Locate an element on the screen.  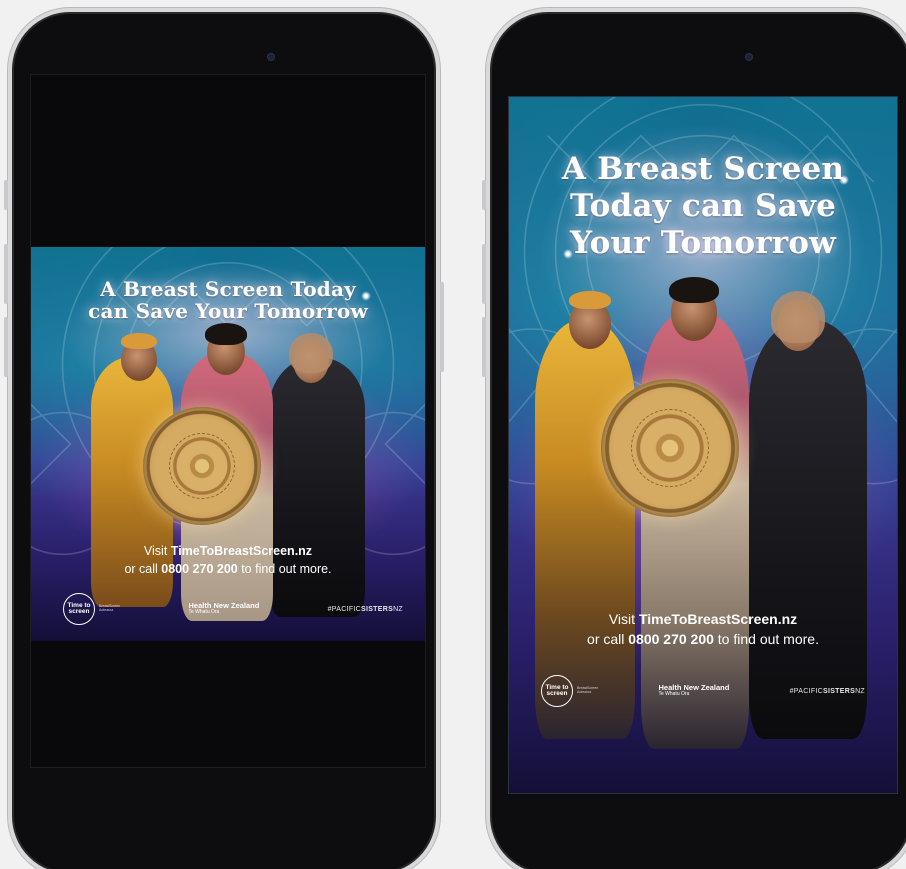
headline-line-2: can Save Your Tomorrow is located at coordinates (228, 310).